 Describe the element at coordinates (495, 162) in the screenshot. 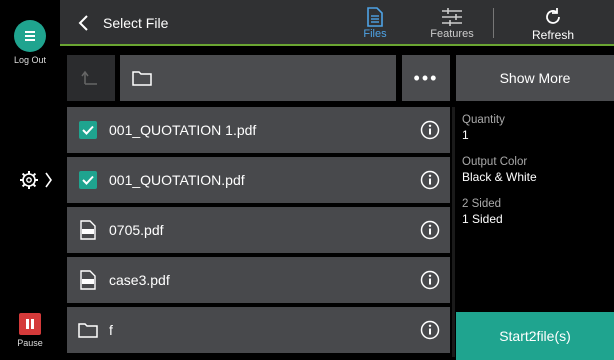

I see `output-color-label: Output Color` at that location.